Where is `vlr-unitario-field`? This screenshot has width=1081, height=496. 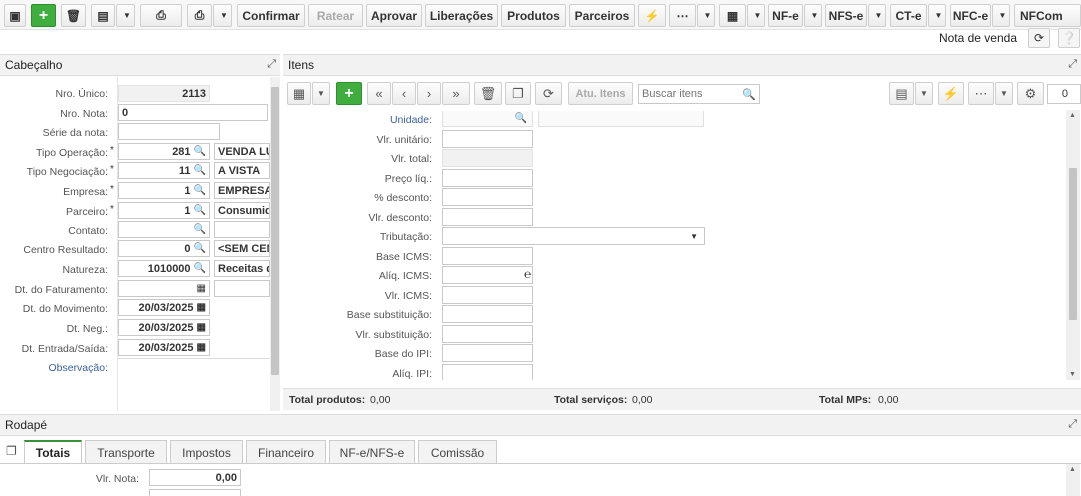 vlr-unitario-field is located at coordinates (487, 139).